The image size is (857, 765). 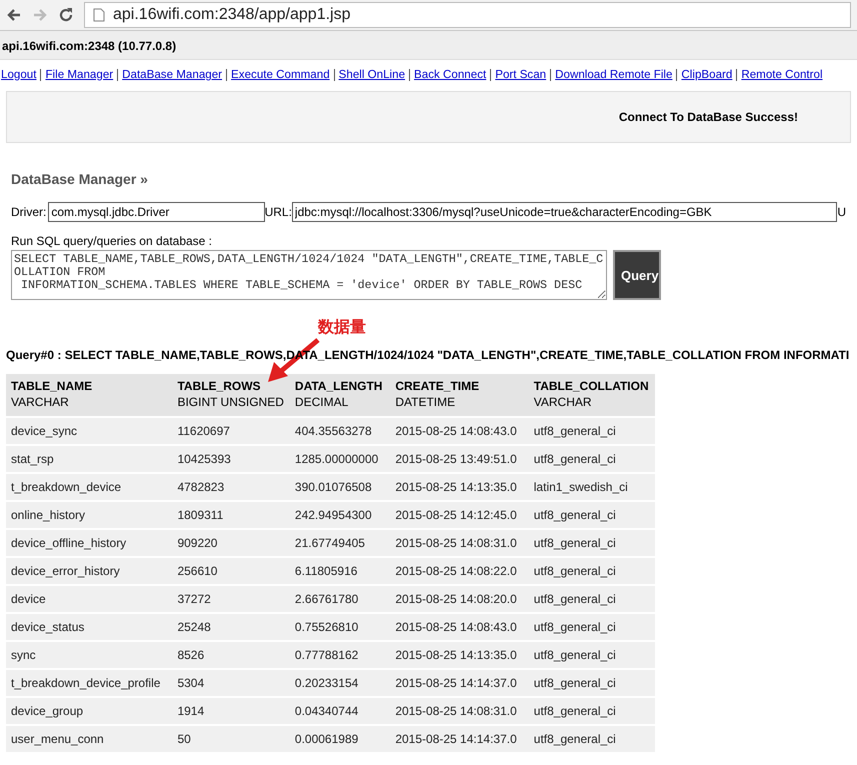 I want to click on table-cell: stat_rsp, so click(x=89, y=459).